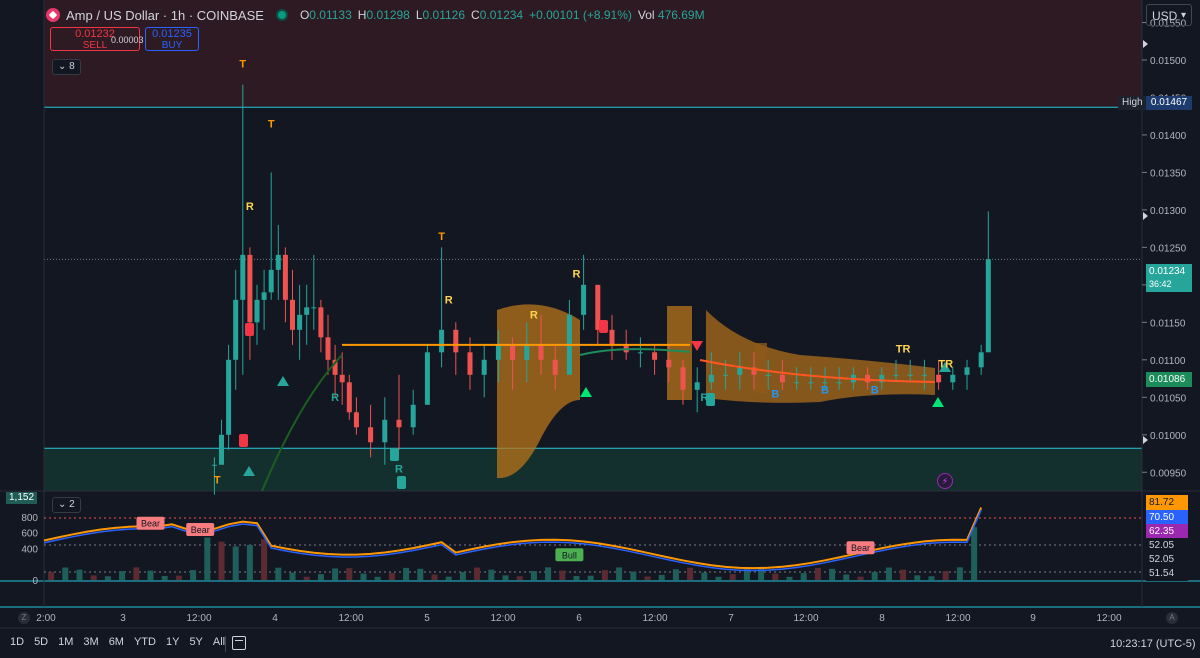  Describe the element at coordinates (1169, 379) in the screenshot. I see `ema-price-label: 0.01086` at that location.